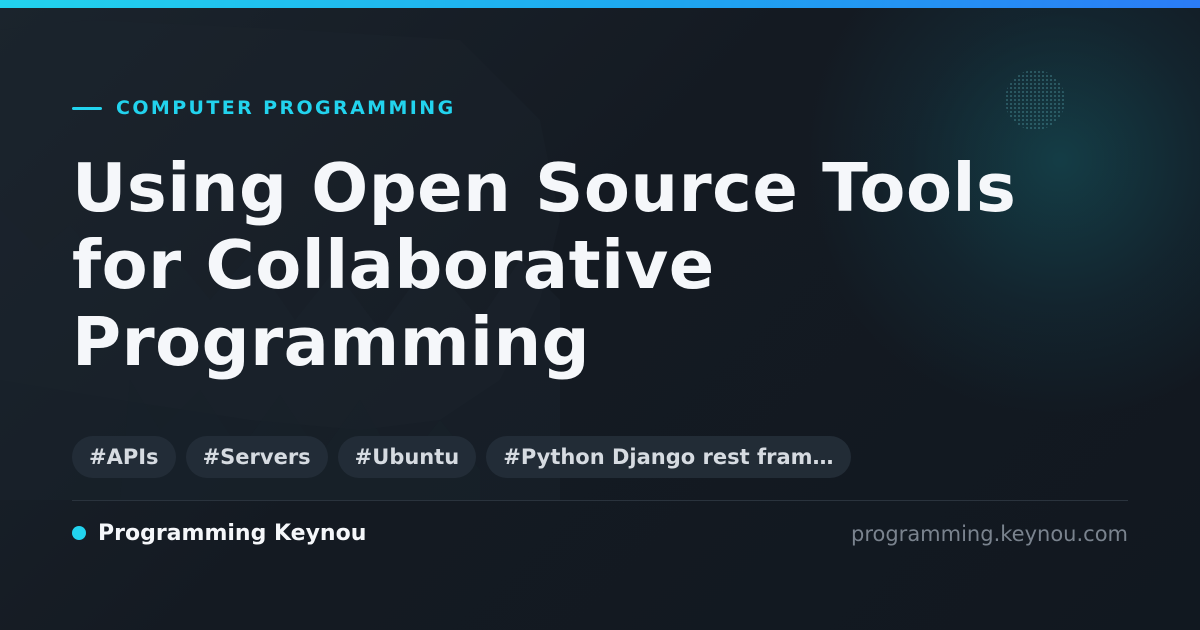 The height and width of the screenshot is (630, 1200). Describe the element at coordinates (232, 533) in the screenshot. I see `brand-name: Programming Keynou` at that location.